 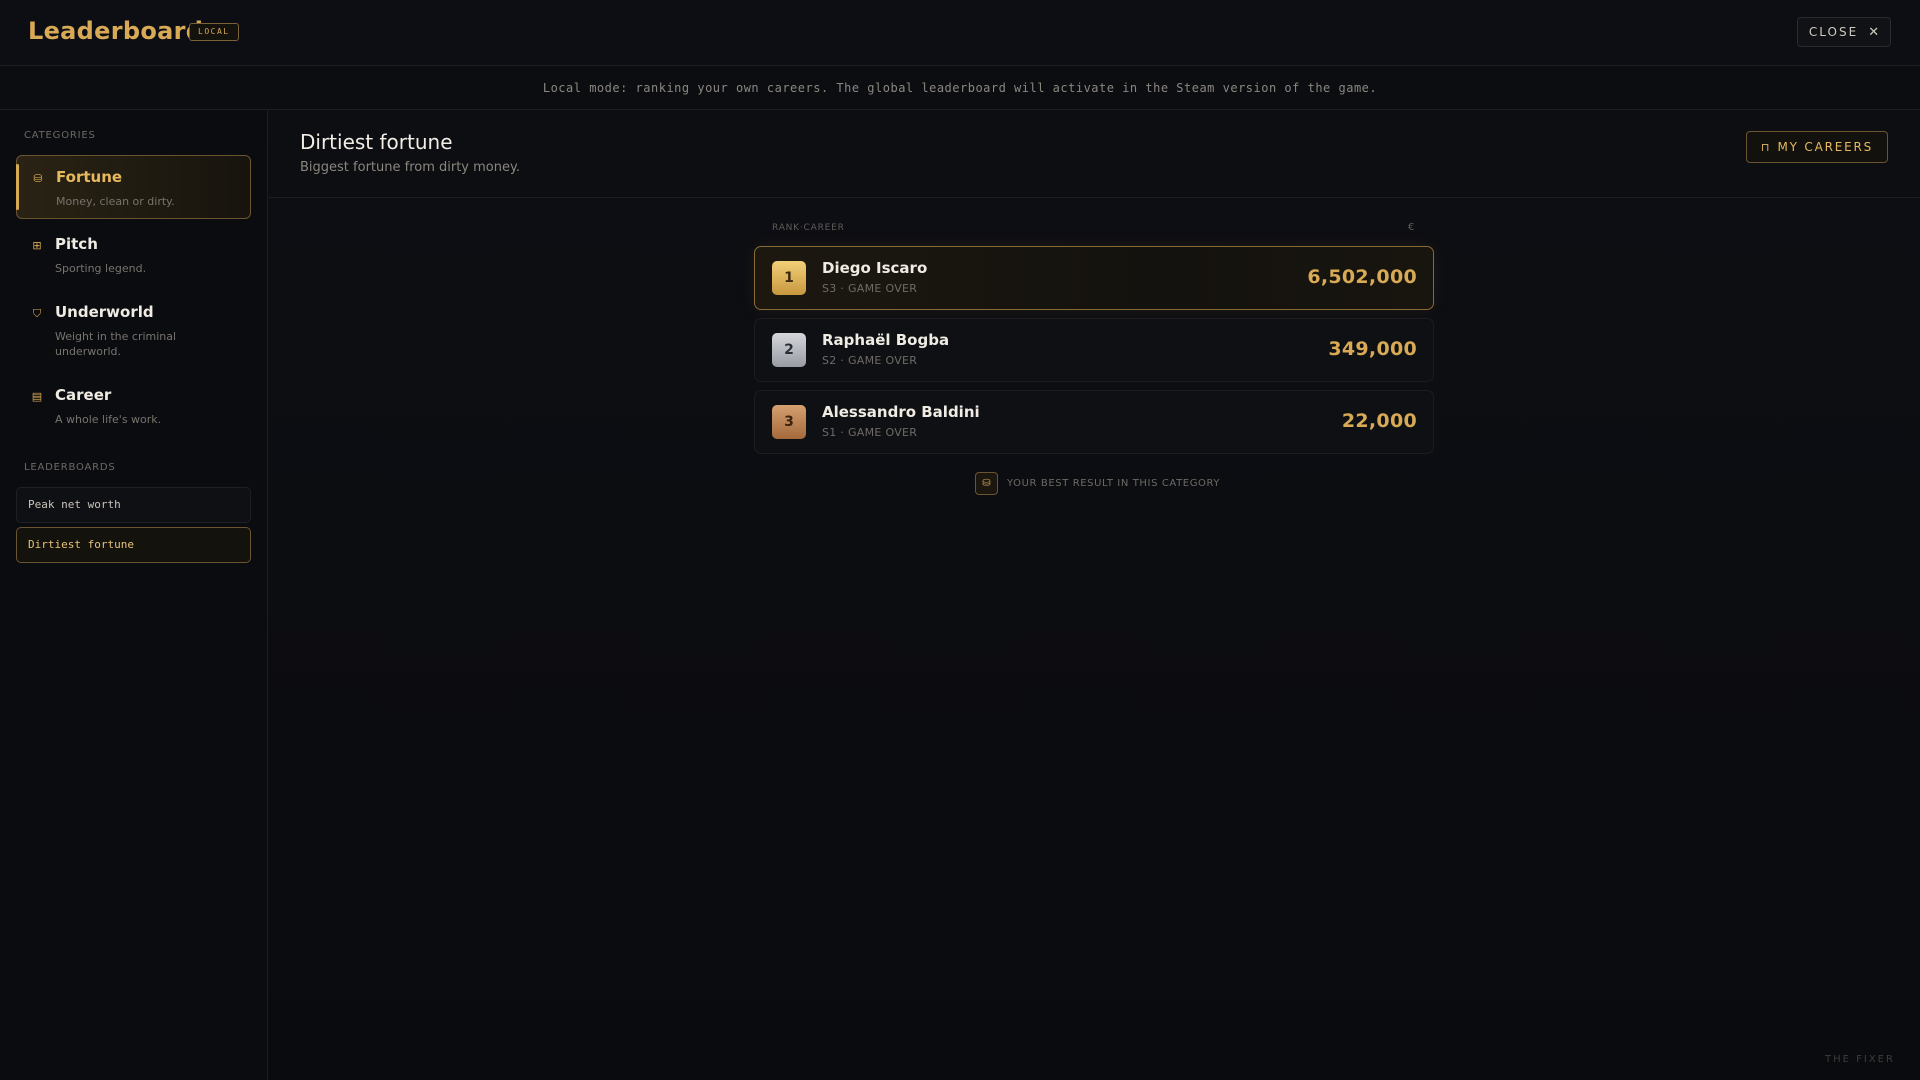 What do you see at coordinates (1372, 349) in the screenshot?
I see `career-value: 349,000` at bounding box center [1372, 349].